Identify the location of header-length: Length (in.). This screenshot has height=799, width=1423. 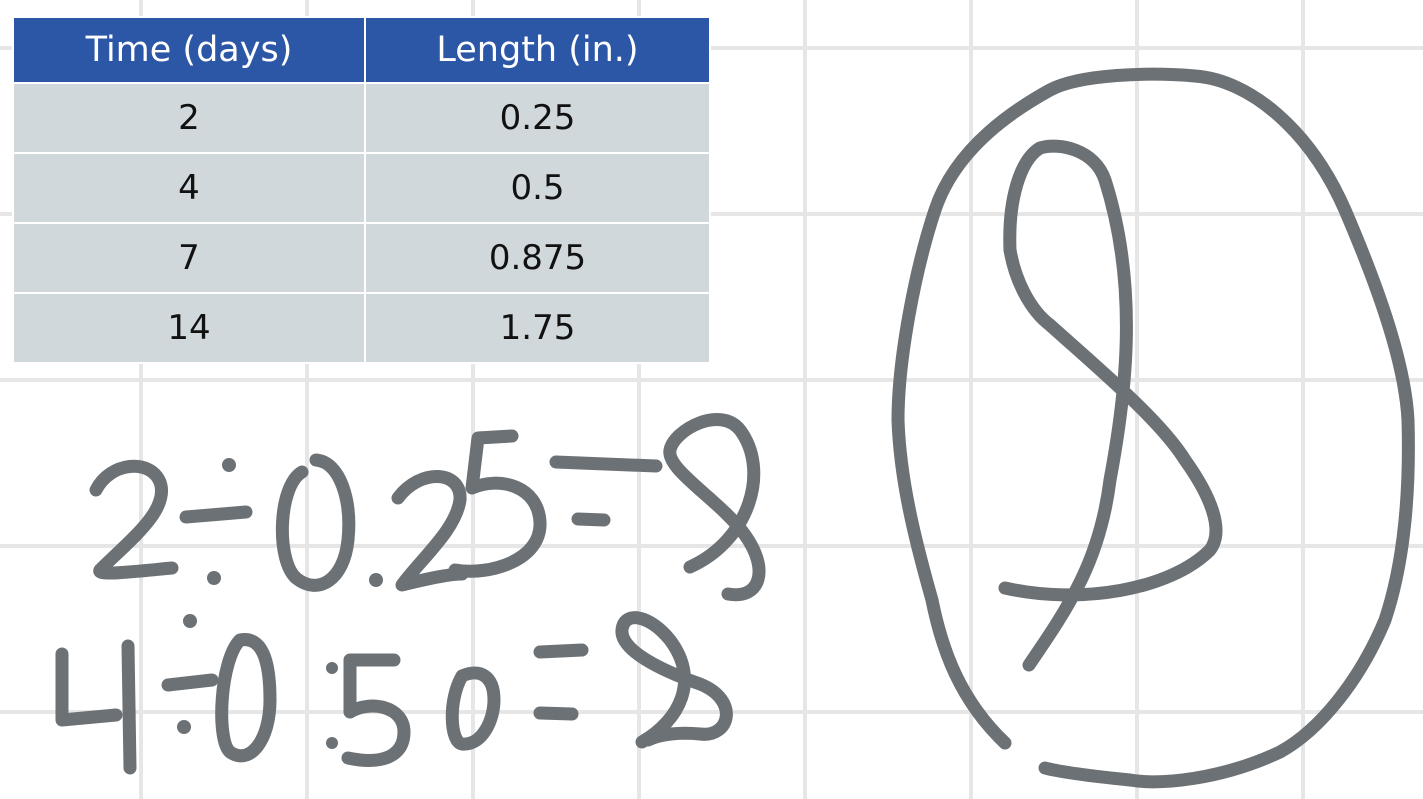
(537, 50).